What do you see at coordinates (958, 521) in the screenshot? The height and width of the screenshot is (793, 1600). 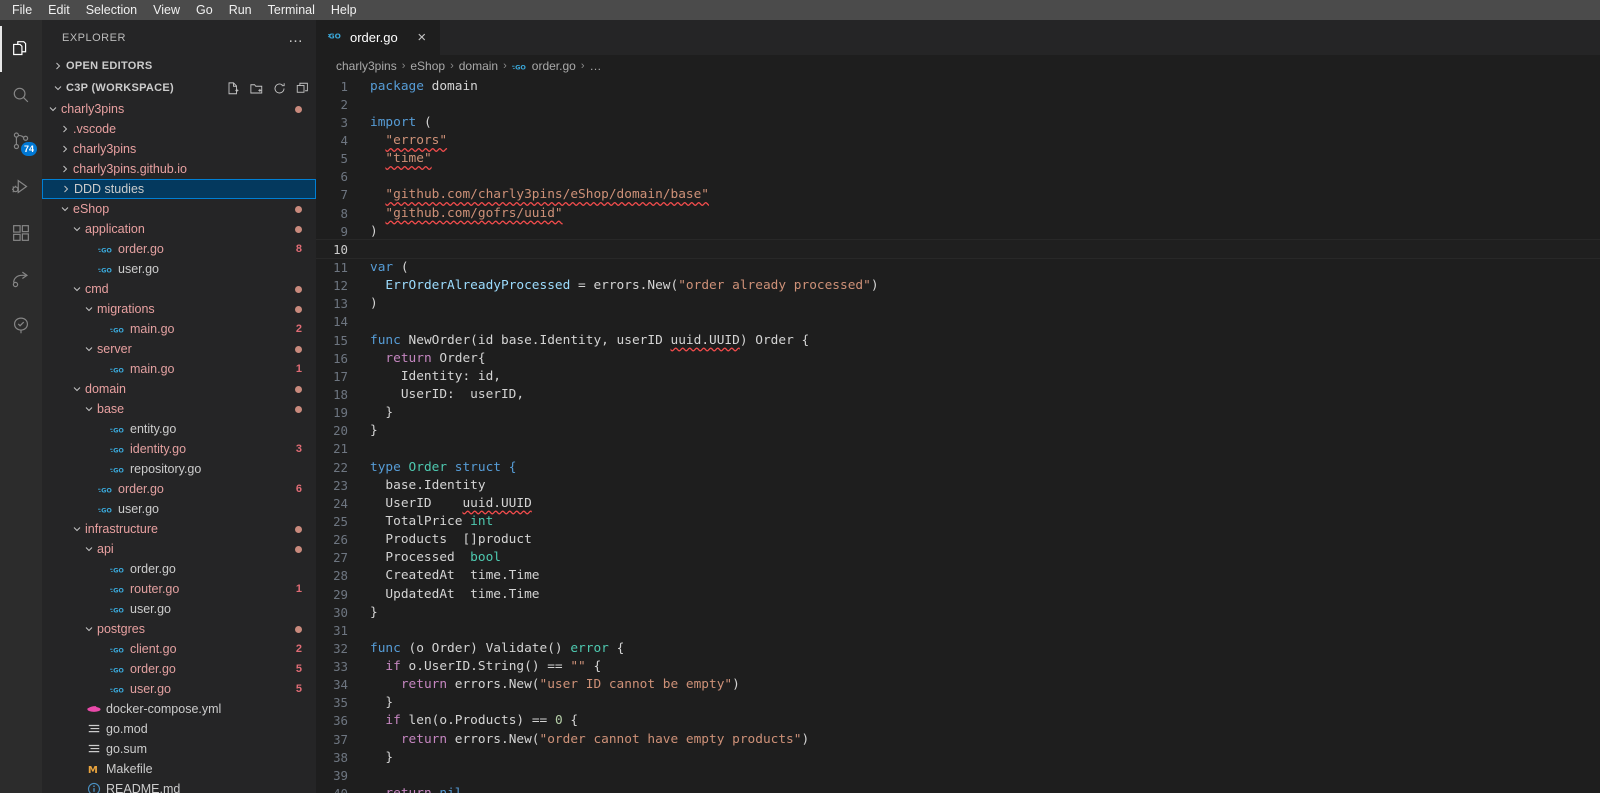 I see `code-line: 25 TotalPrice int` at bounding box center [958, 521].